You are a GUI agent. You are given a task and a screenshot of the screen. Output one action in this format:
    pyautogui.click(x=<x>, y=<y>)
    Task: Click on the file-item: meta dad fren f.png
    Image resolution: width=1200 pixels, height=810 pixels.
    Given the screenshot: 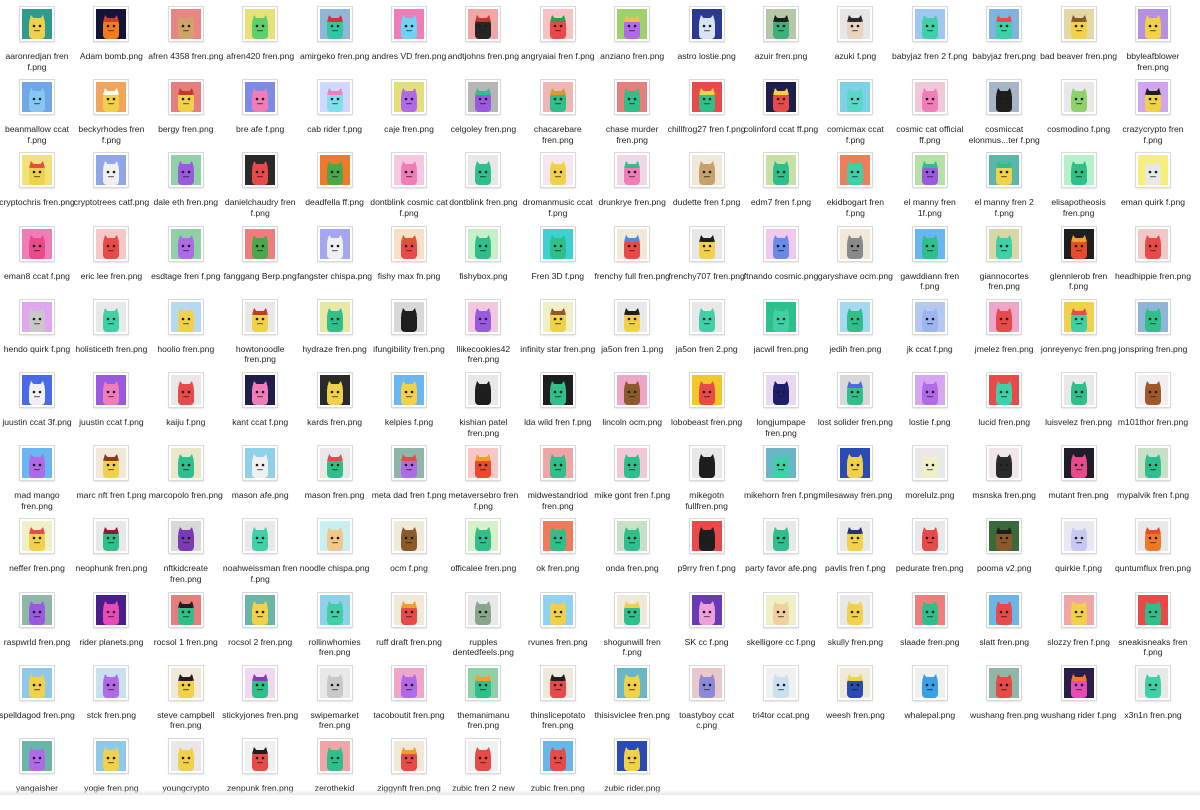 What is the action you would take?
    pyautogui.click(x=409, y=480)
    